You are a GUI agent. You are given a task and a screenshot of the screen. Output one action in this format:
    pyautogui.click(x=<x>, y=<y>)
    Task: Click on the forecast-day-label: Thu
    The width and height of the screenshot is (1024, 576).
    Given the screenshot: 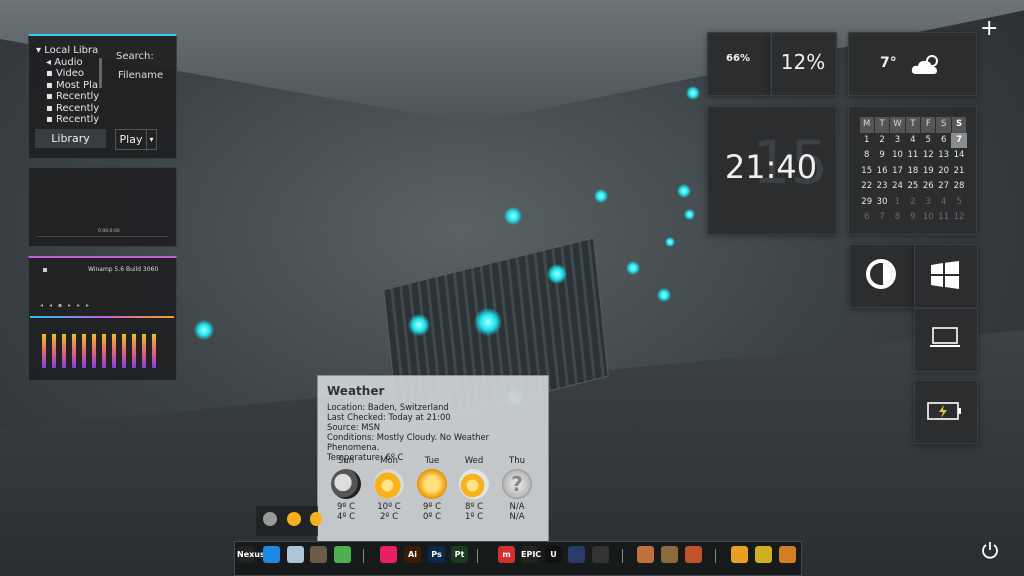 What is the action you would take?
    pyautogui.click(x=517, y=461)
    